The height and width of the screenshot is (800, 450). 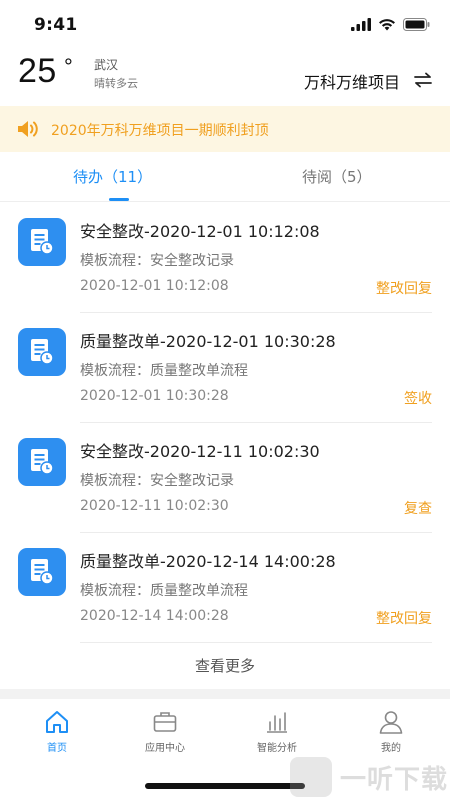 What do you see at coordinates (352, 81) in the screenshot?
I see `project-name: 万科万维项目` at bounding box center [352, 81].